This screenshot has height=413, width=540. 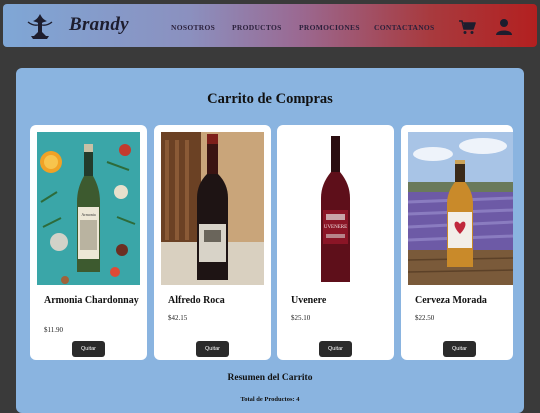 I want to click on svg-text: Armonia, so click(x=88, y=214).